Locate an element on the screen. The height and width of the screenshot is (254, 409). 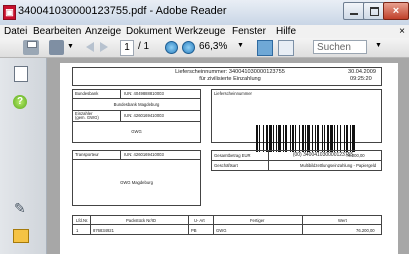
attachments-icon: ✎ is located at coordinates (20, 208).